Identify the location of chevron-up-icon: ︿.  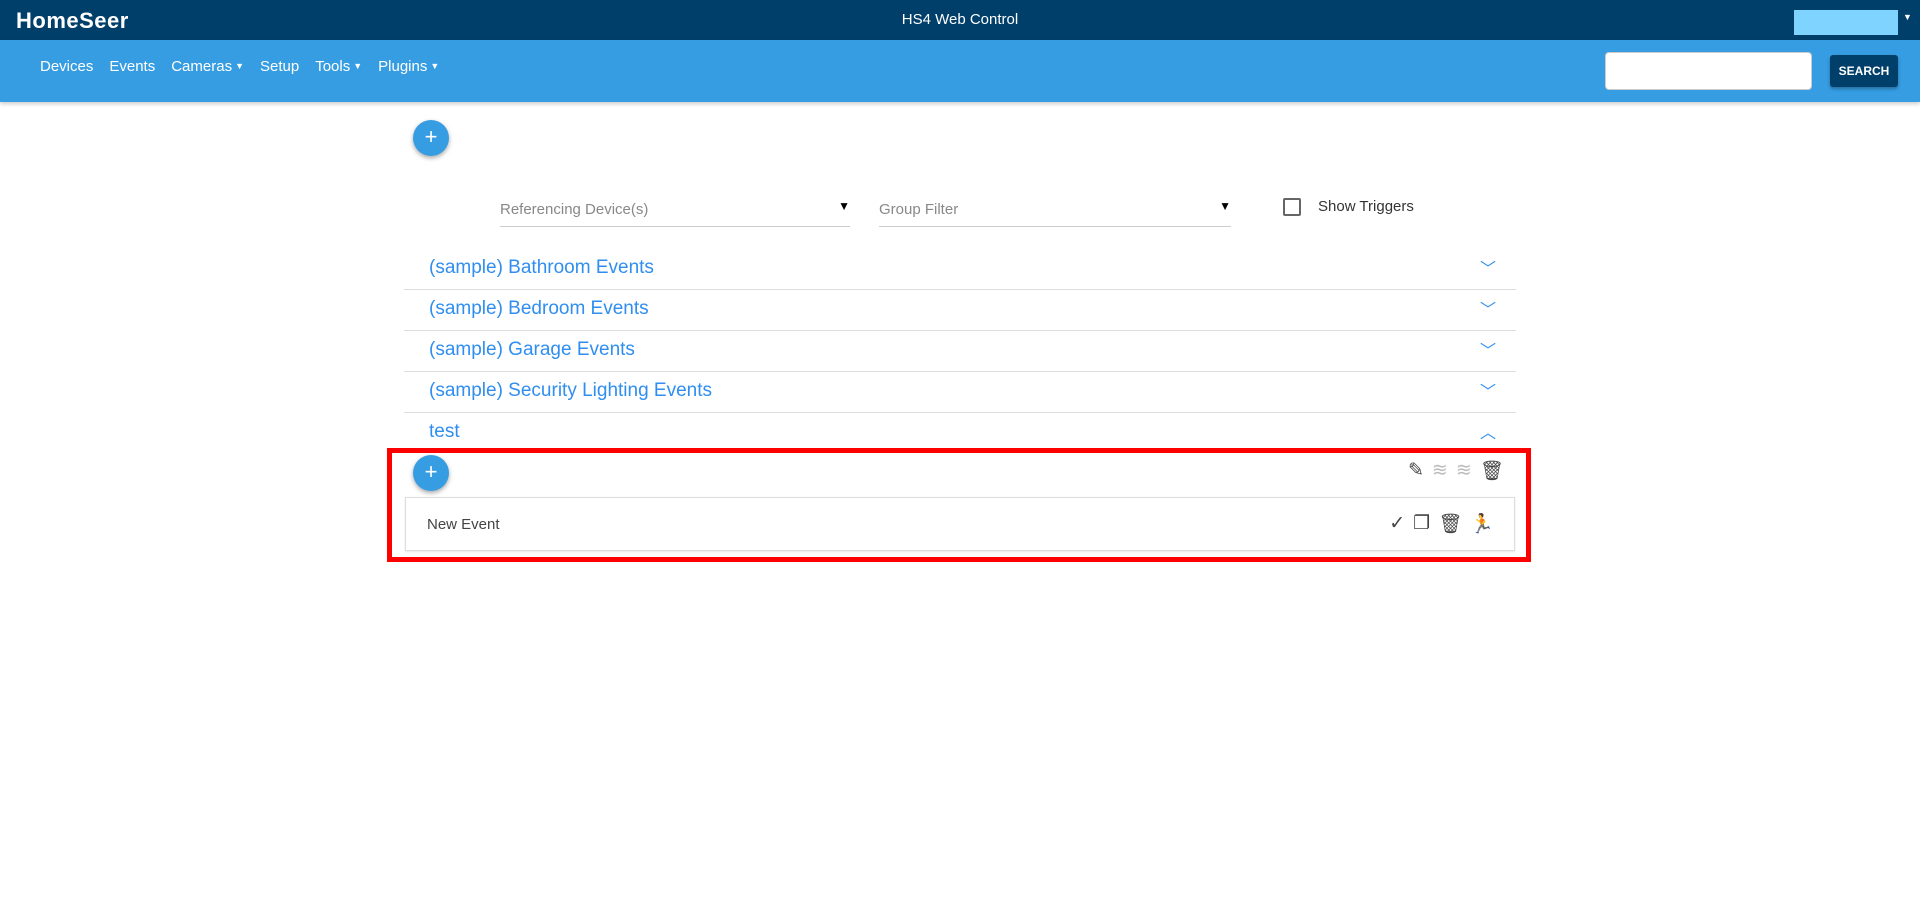
(1488, 431).